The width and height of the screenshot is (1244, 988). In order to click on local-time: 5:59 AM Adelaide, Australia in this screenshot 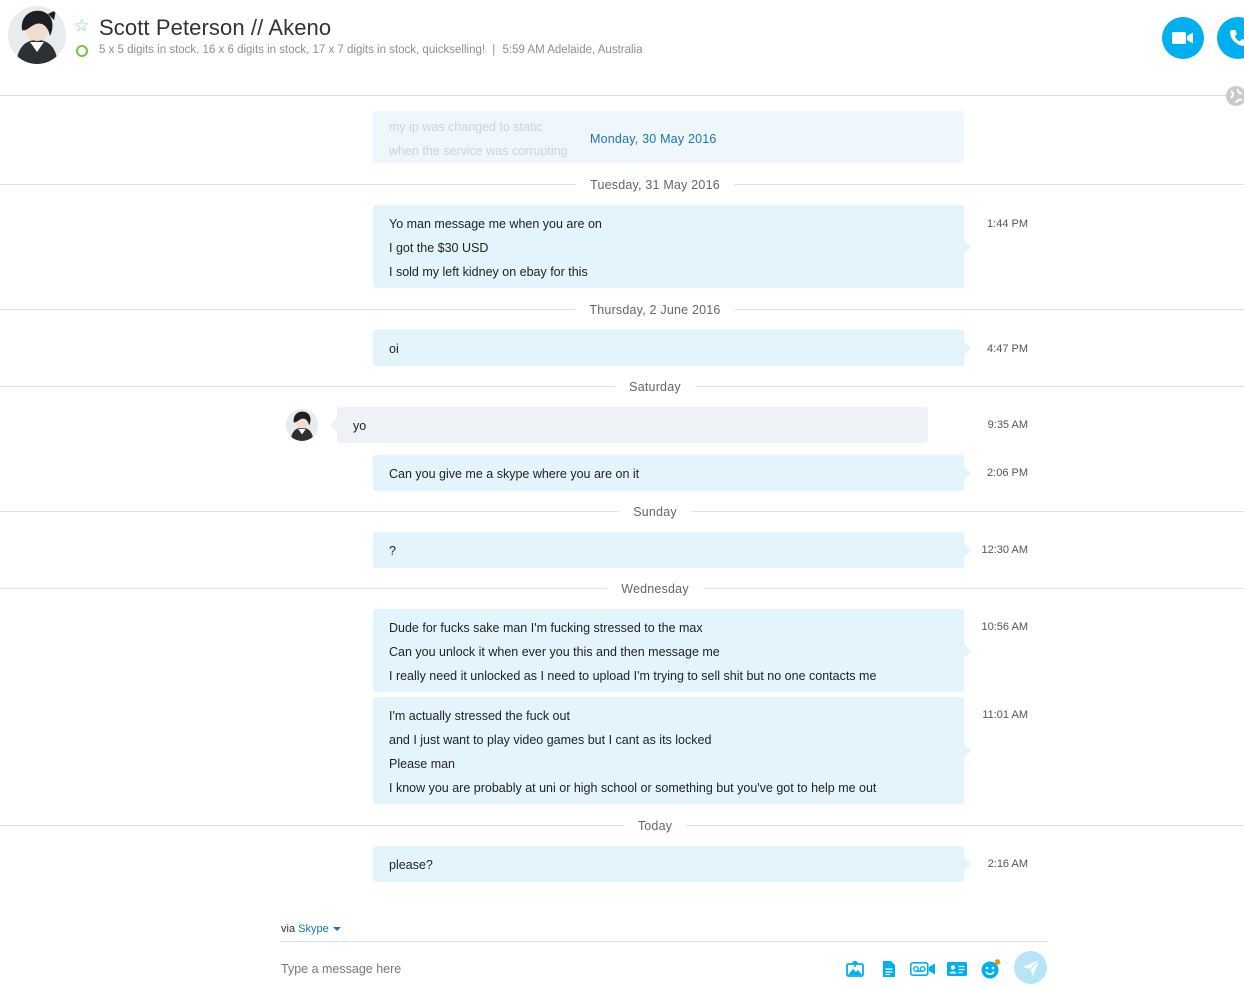, I will do `click(572, 50)`.